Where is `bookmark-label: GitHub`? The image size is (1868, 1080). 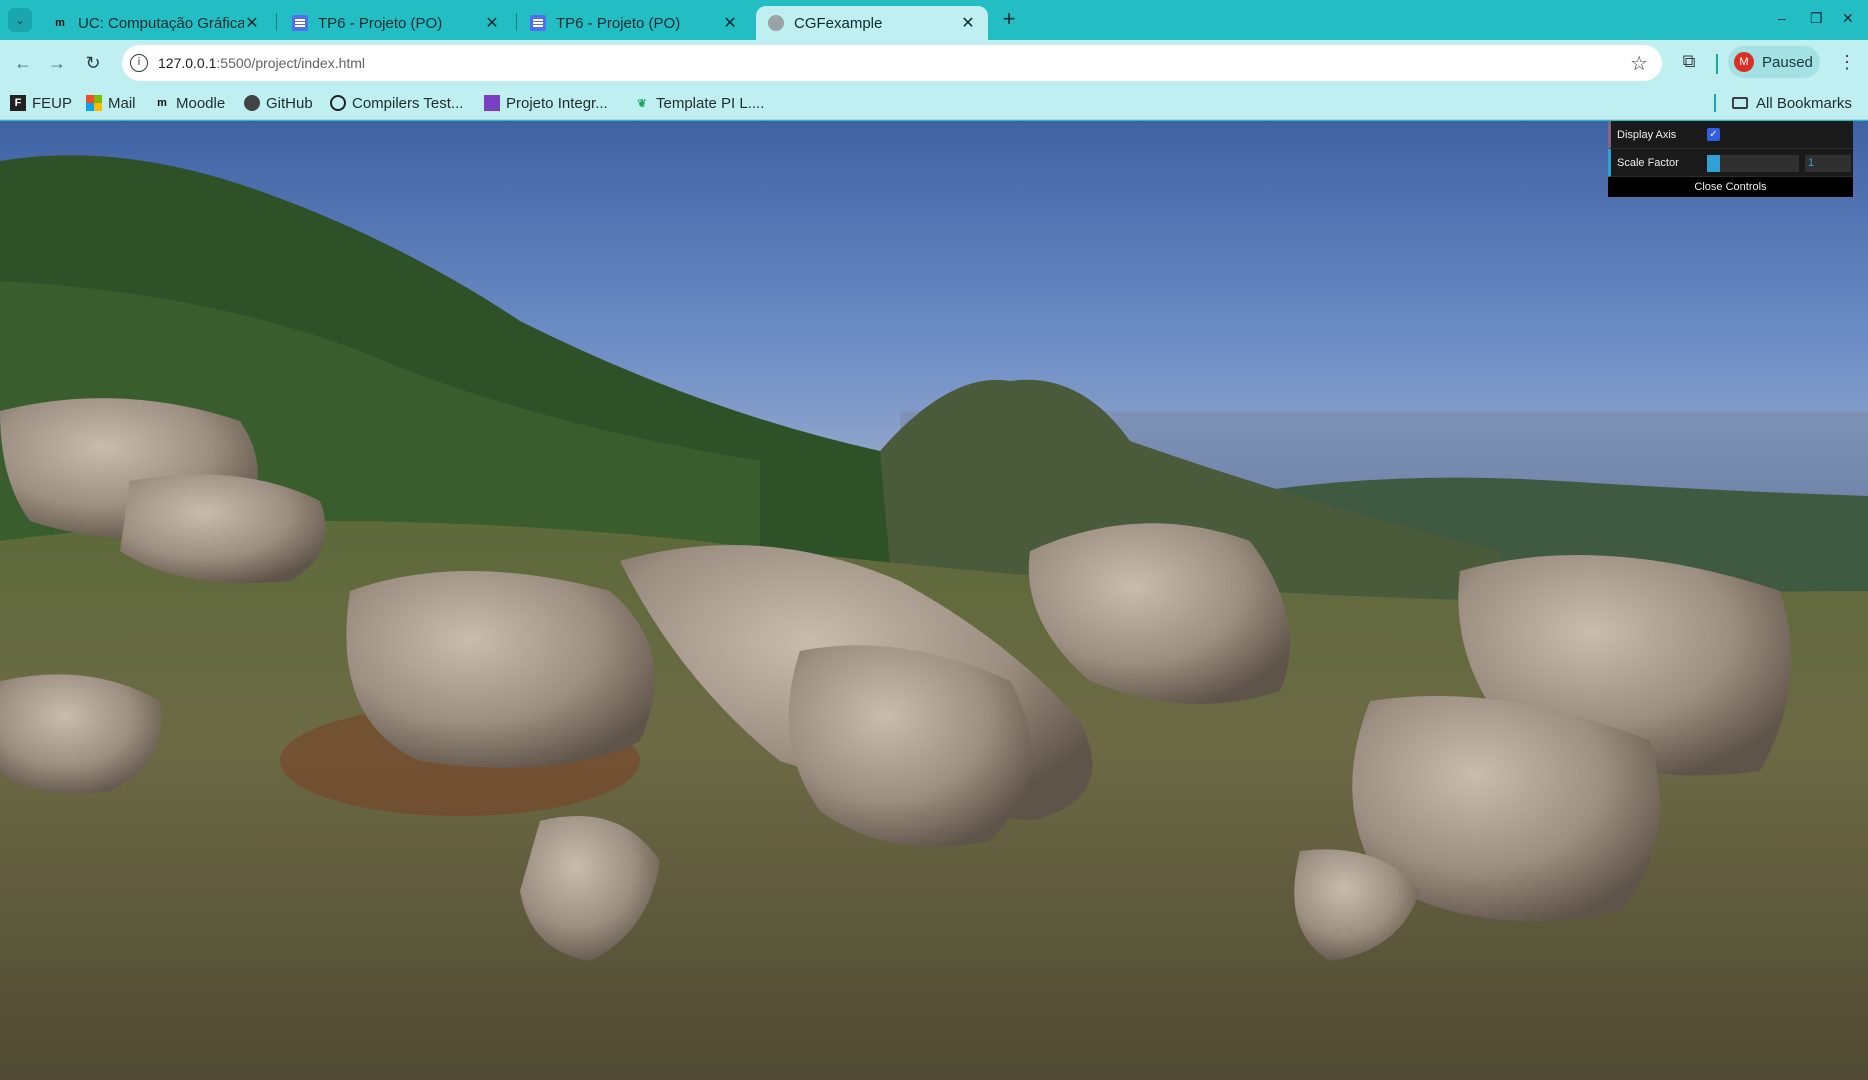
bookmark-label: GitHub is located at coordinates (289, 103).